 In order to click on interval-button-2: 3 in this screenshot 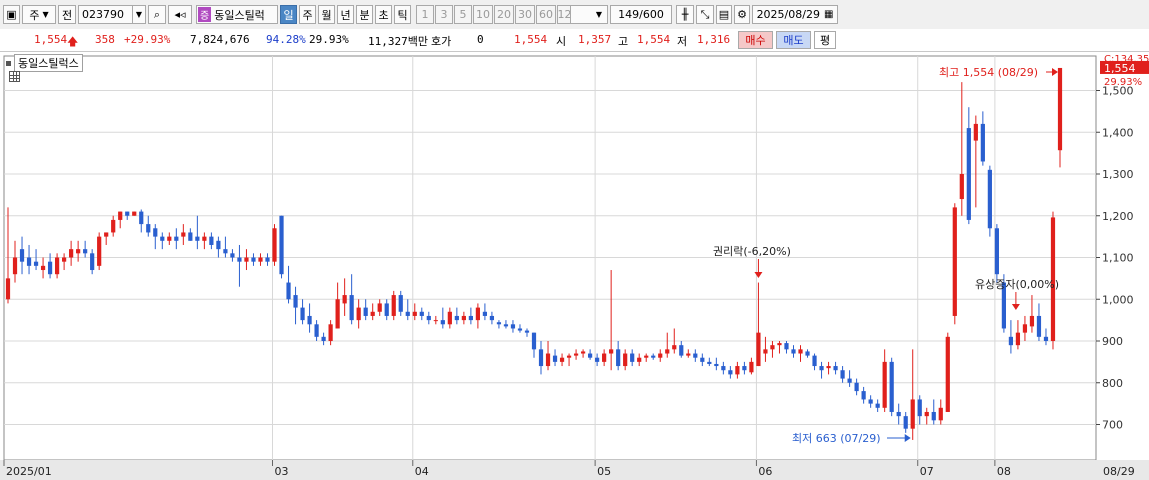, I will do `click(444, 14)`.